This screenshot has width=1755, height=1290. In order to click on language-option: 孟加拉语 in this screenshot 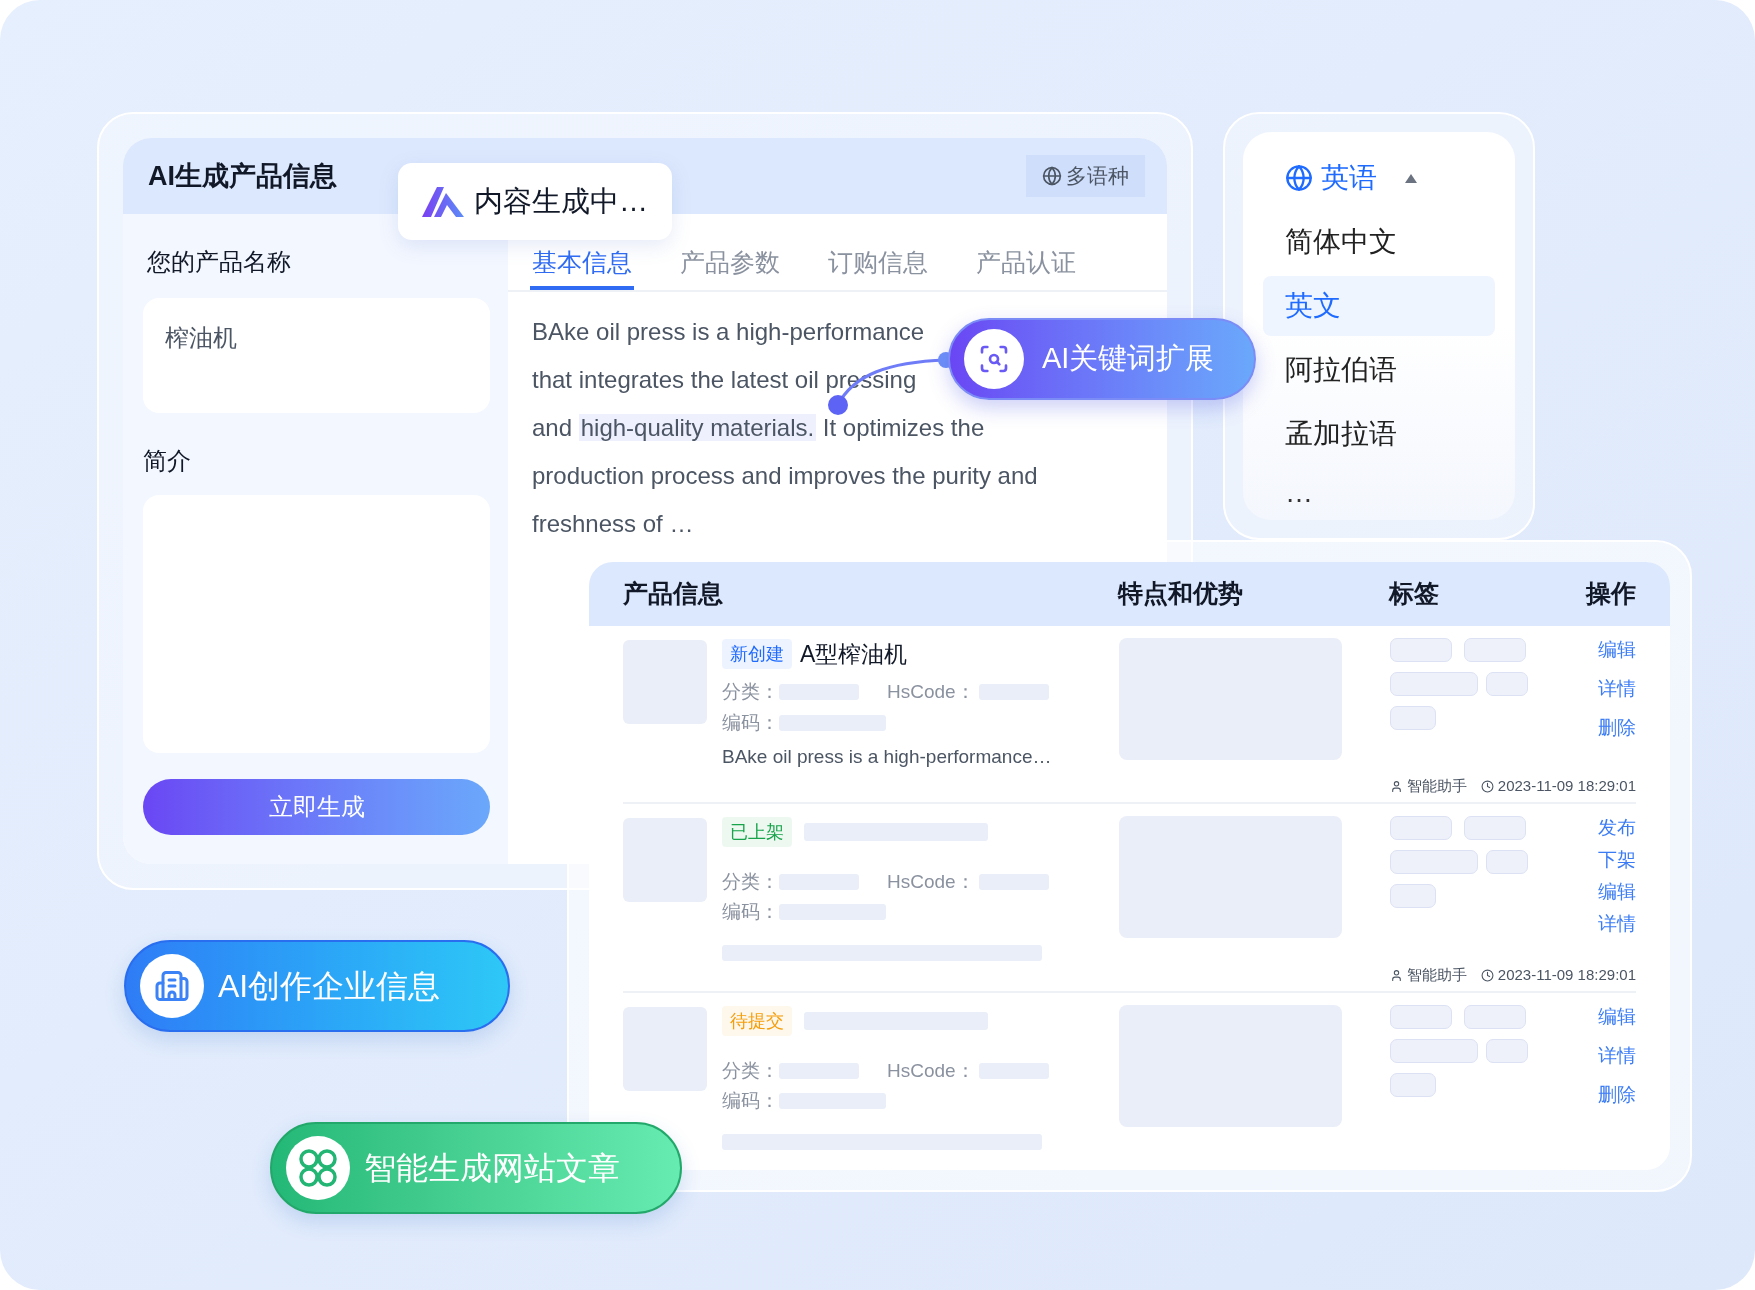, I will do `click(1379, 434)`.